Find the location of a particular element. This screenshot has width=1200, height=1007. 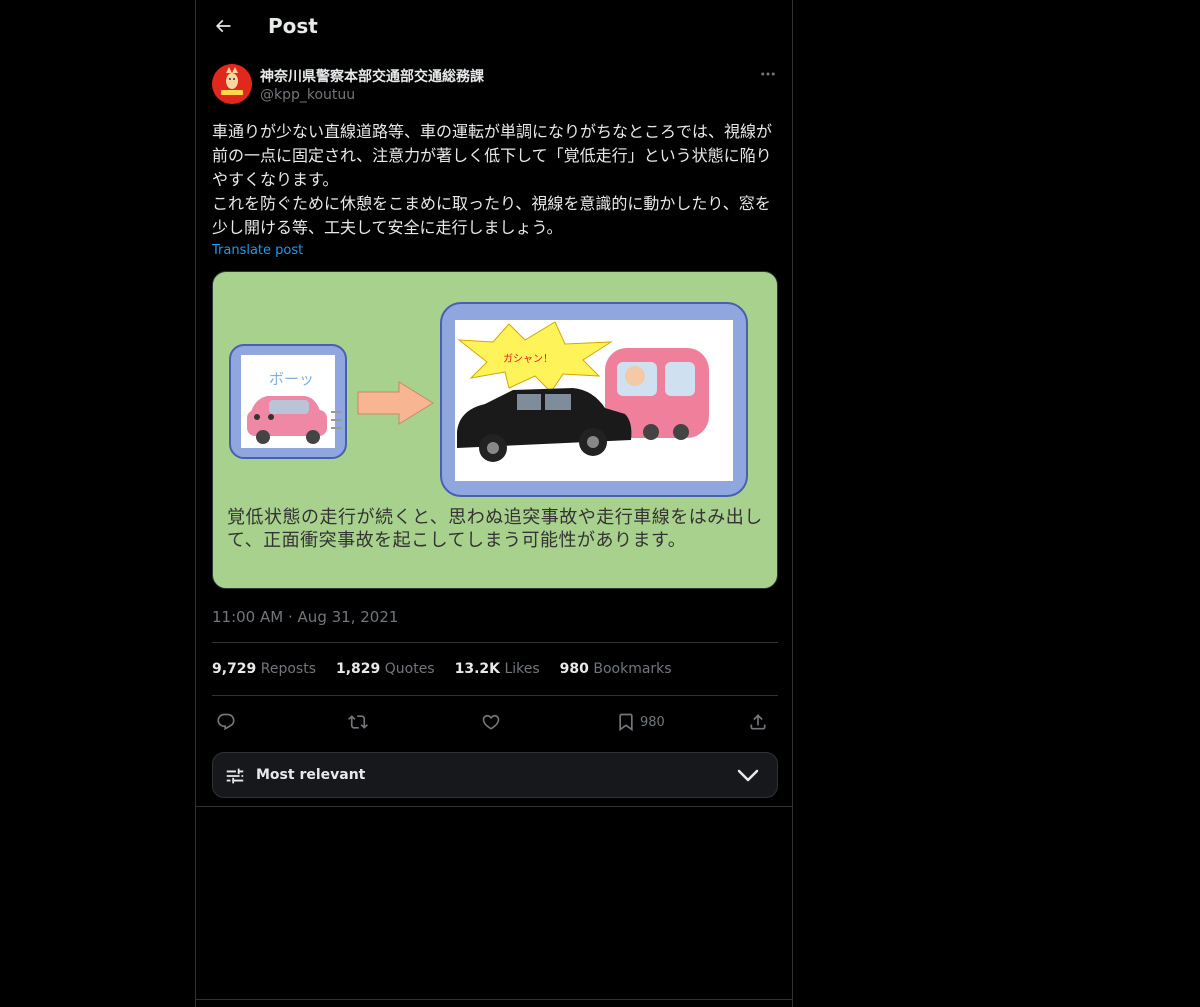

back-button is located at coordinates (223, 26).